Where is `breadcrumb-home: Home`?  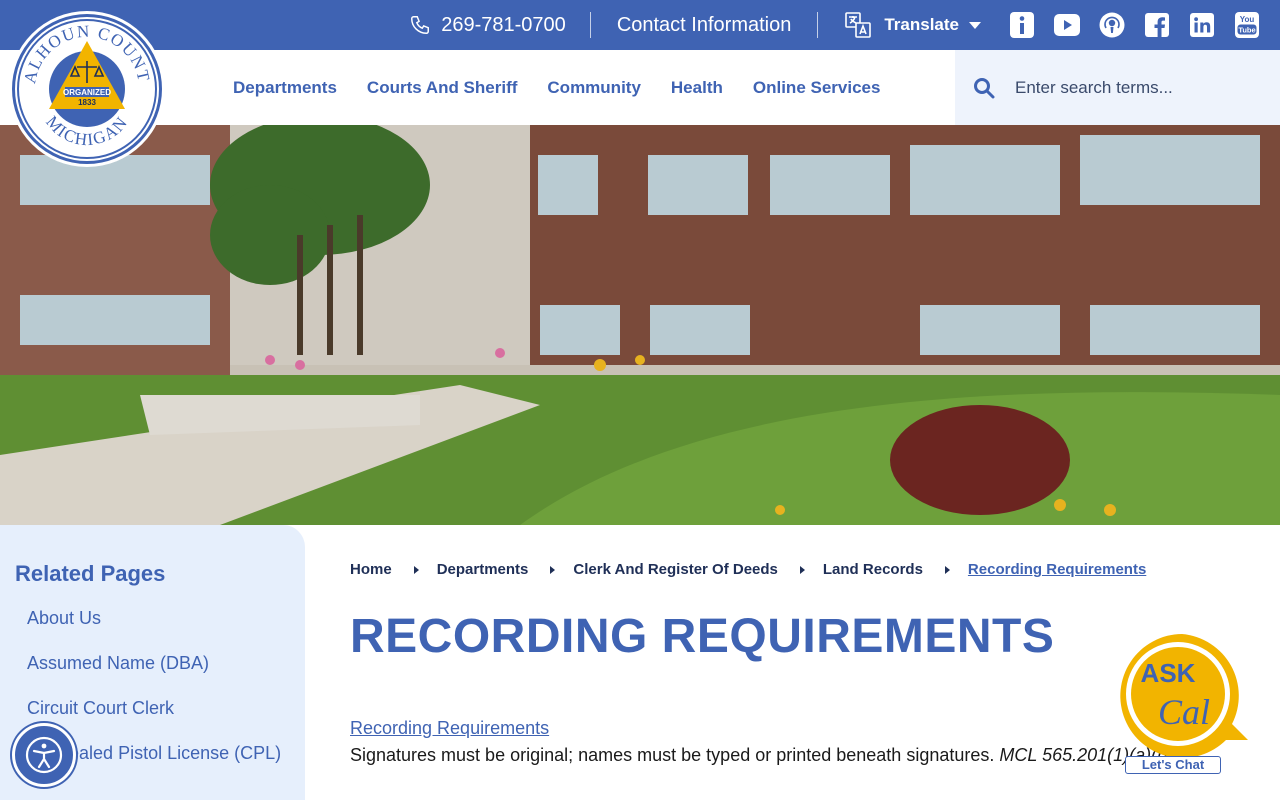
breadcrumb-home: Home is located at coordinates (371, 569).